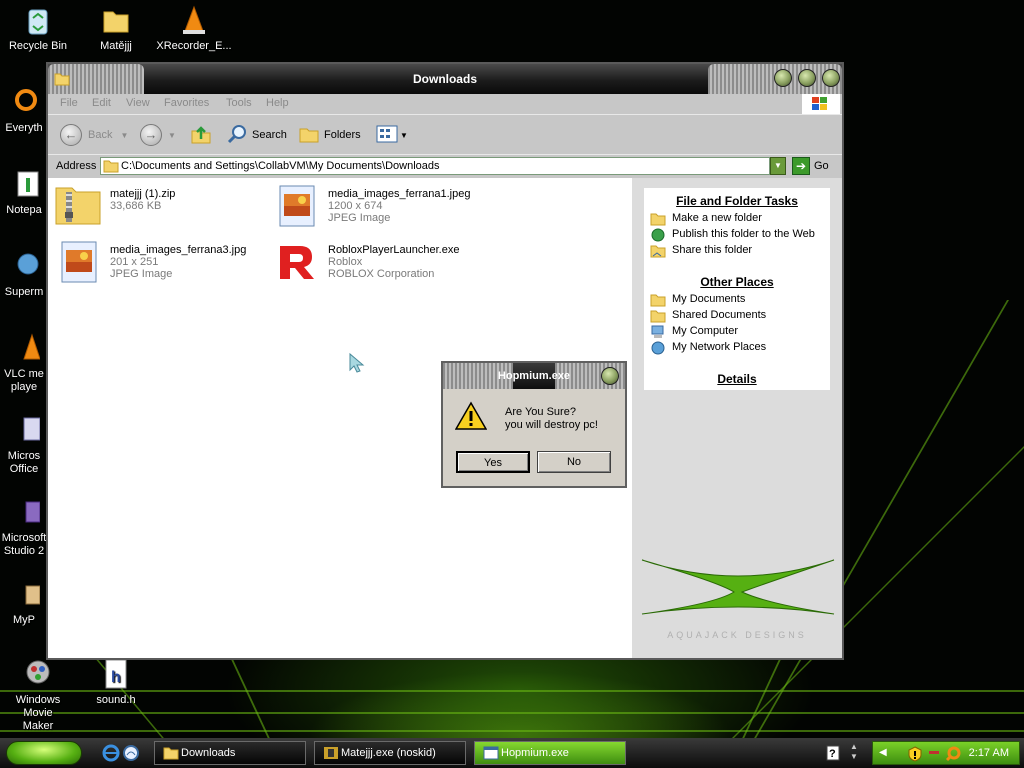 The width and height of the screenshot is (1024, 768). What do you see at coordinates (309, 135) in the screenshot?
I see `folders-icon` at bounding box center [309, 135].